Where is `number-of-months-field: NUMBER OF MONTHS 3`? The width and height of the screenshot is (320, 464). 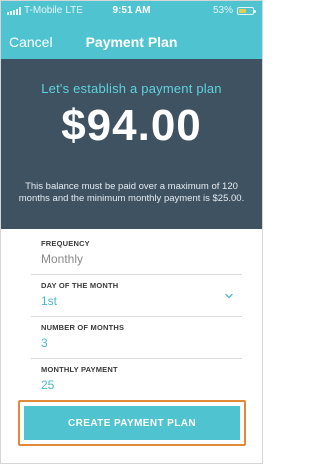 number-of-months-field: NUMBER OF MONTHS 3 is located at coordinates (136, 338).